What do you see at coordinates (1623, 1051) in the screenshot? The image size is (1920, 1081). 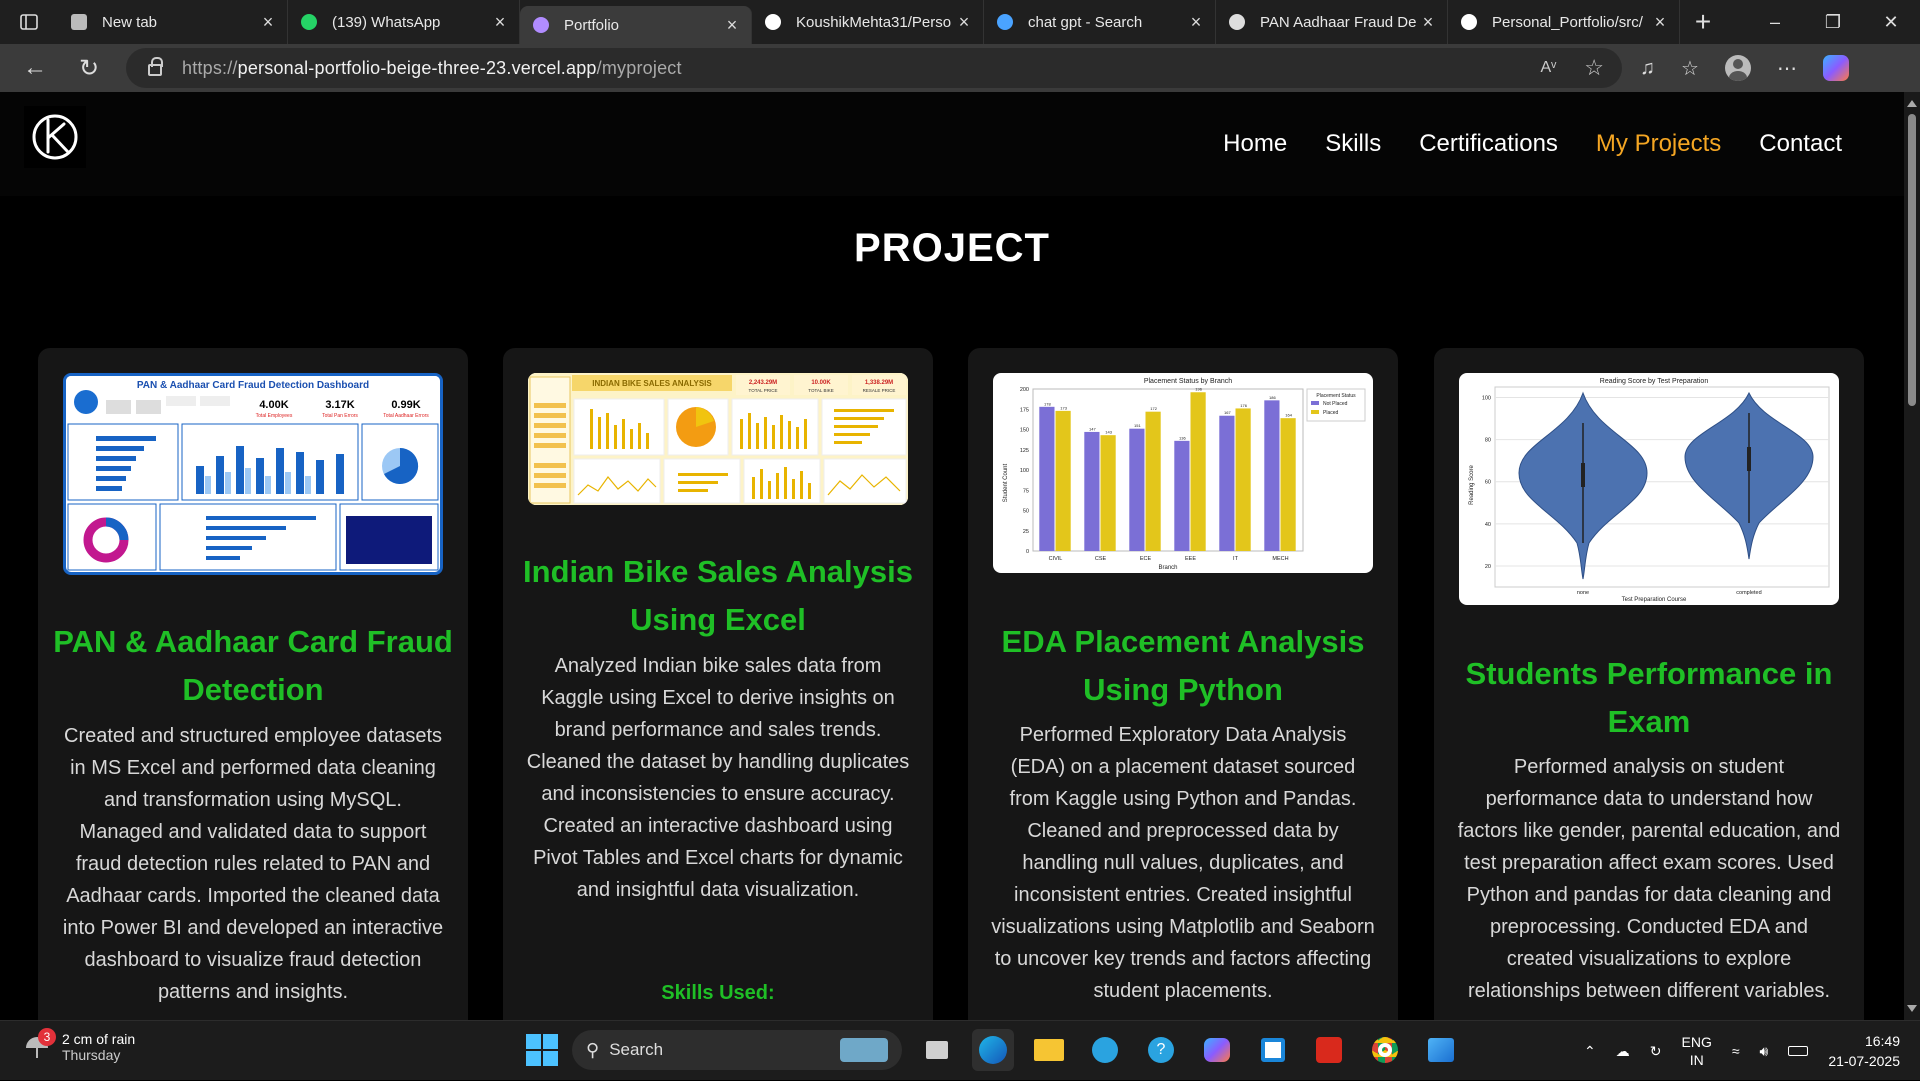 I see `onedrive-icon: ☁` at bounding box center [1623, 1051].